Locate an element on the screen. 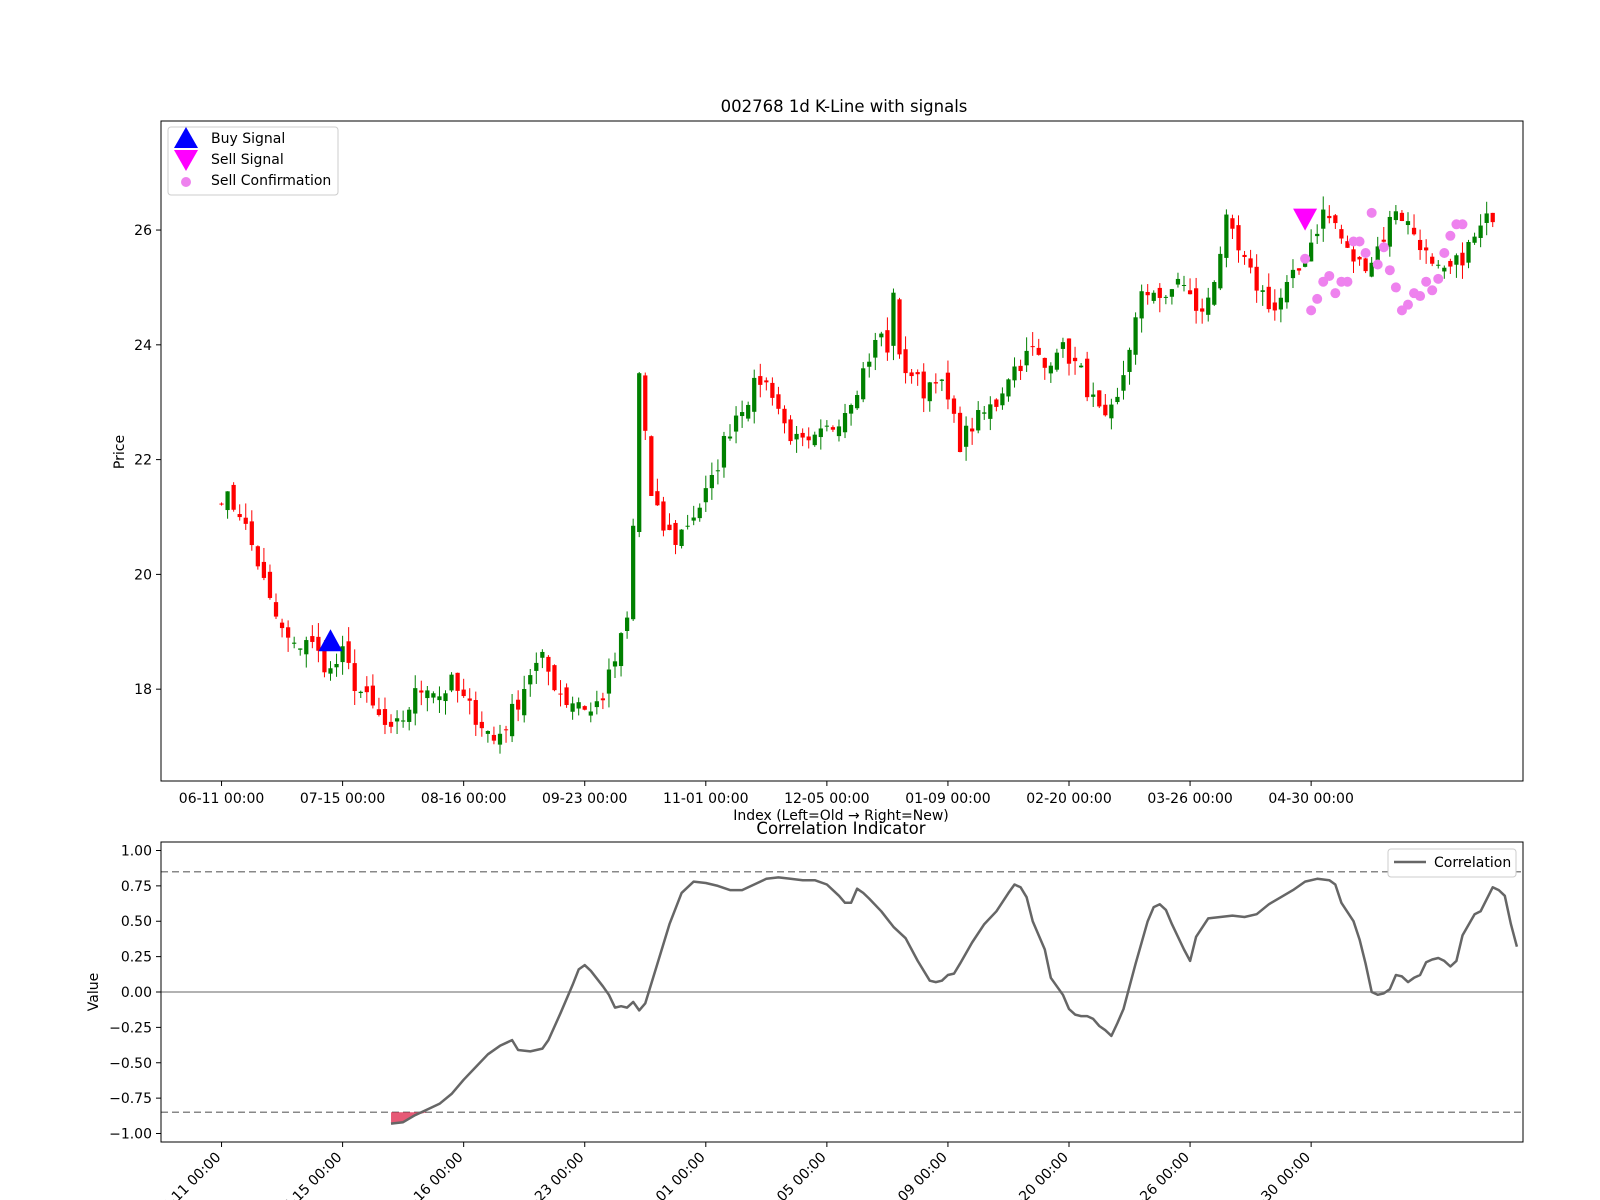  kline-y-tick-label: 26 is located at coordinates (143, 231).